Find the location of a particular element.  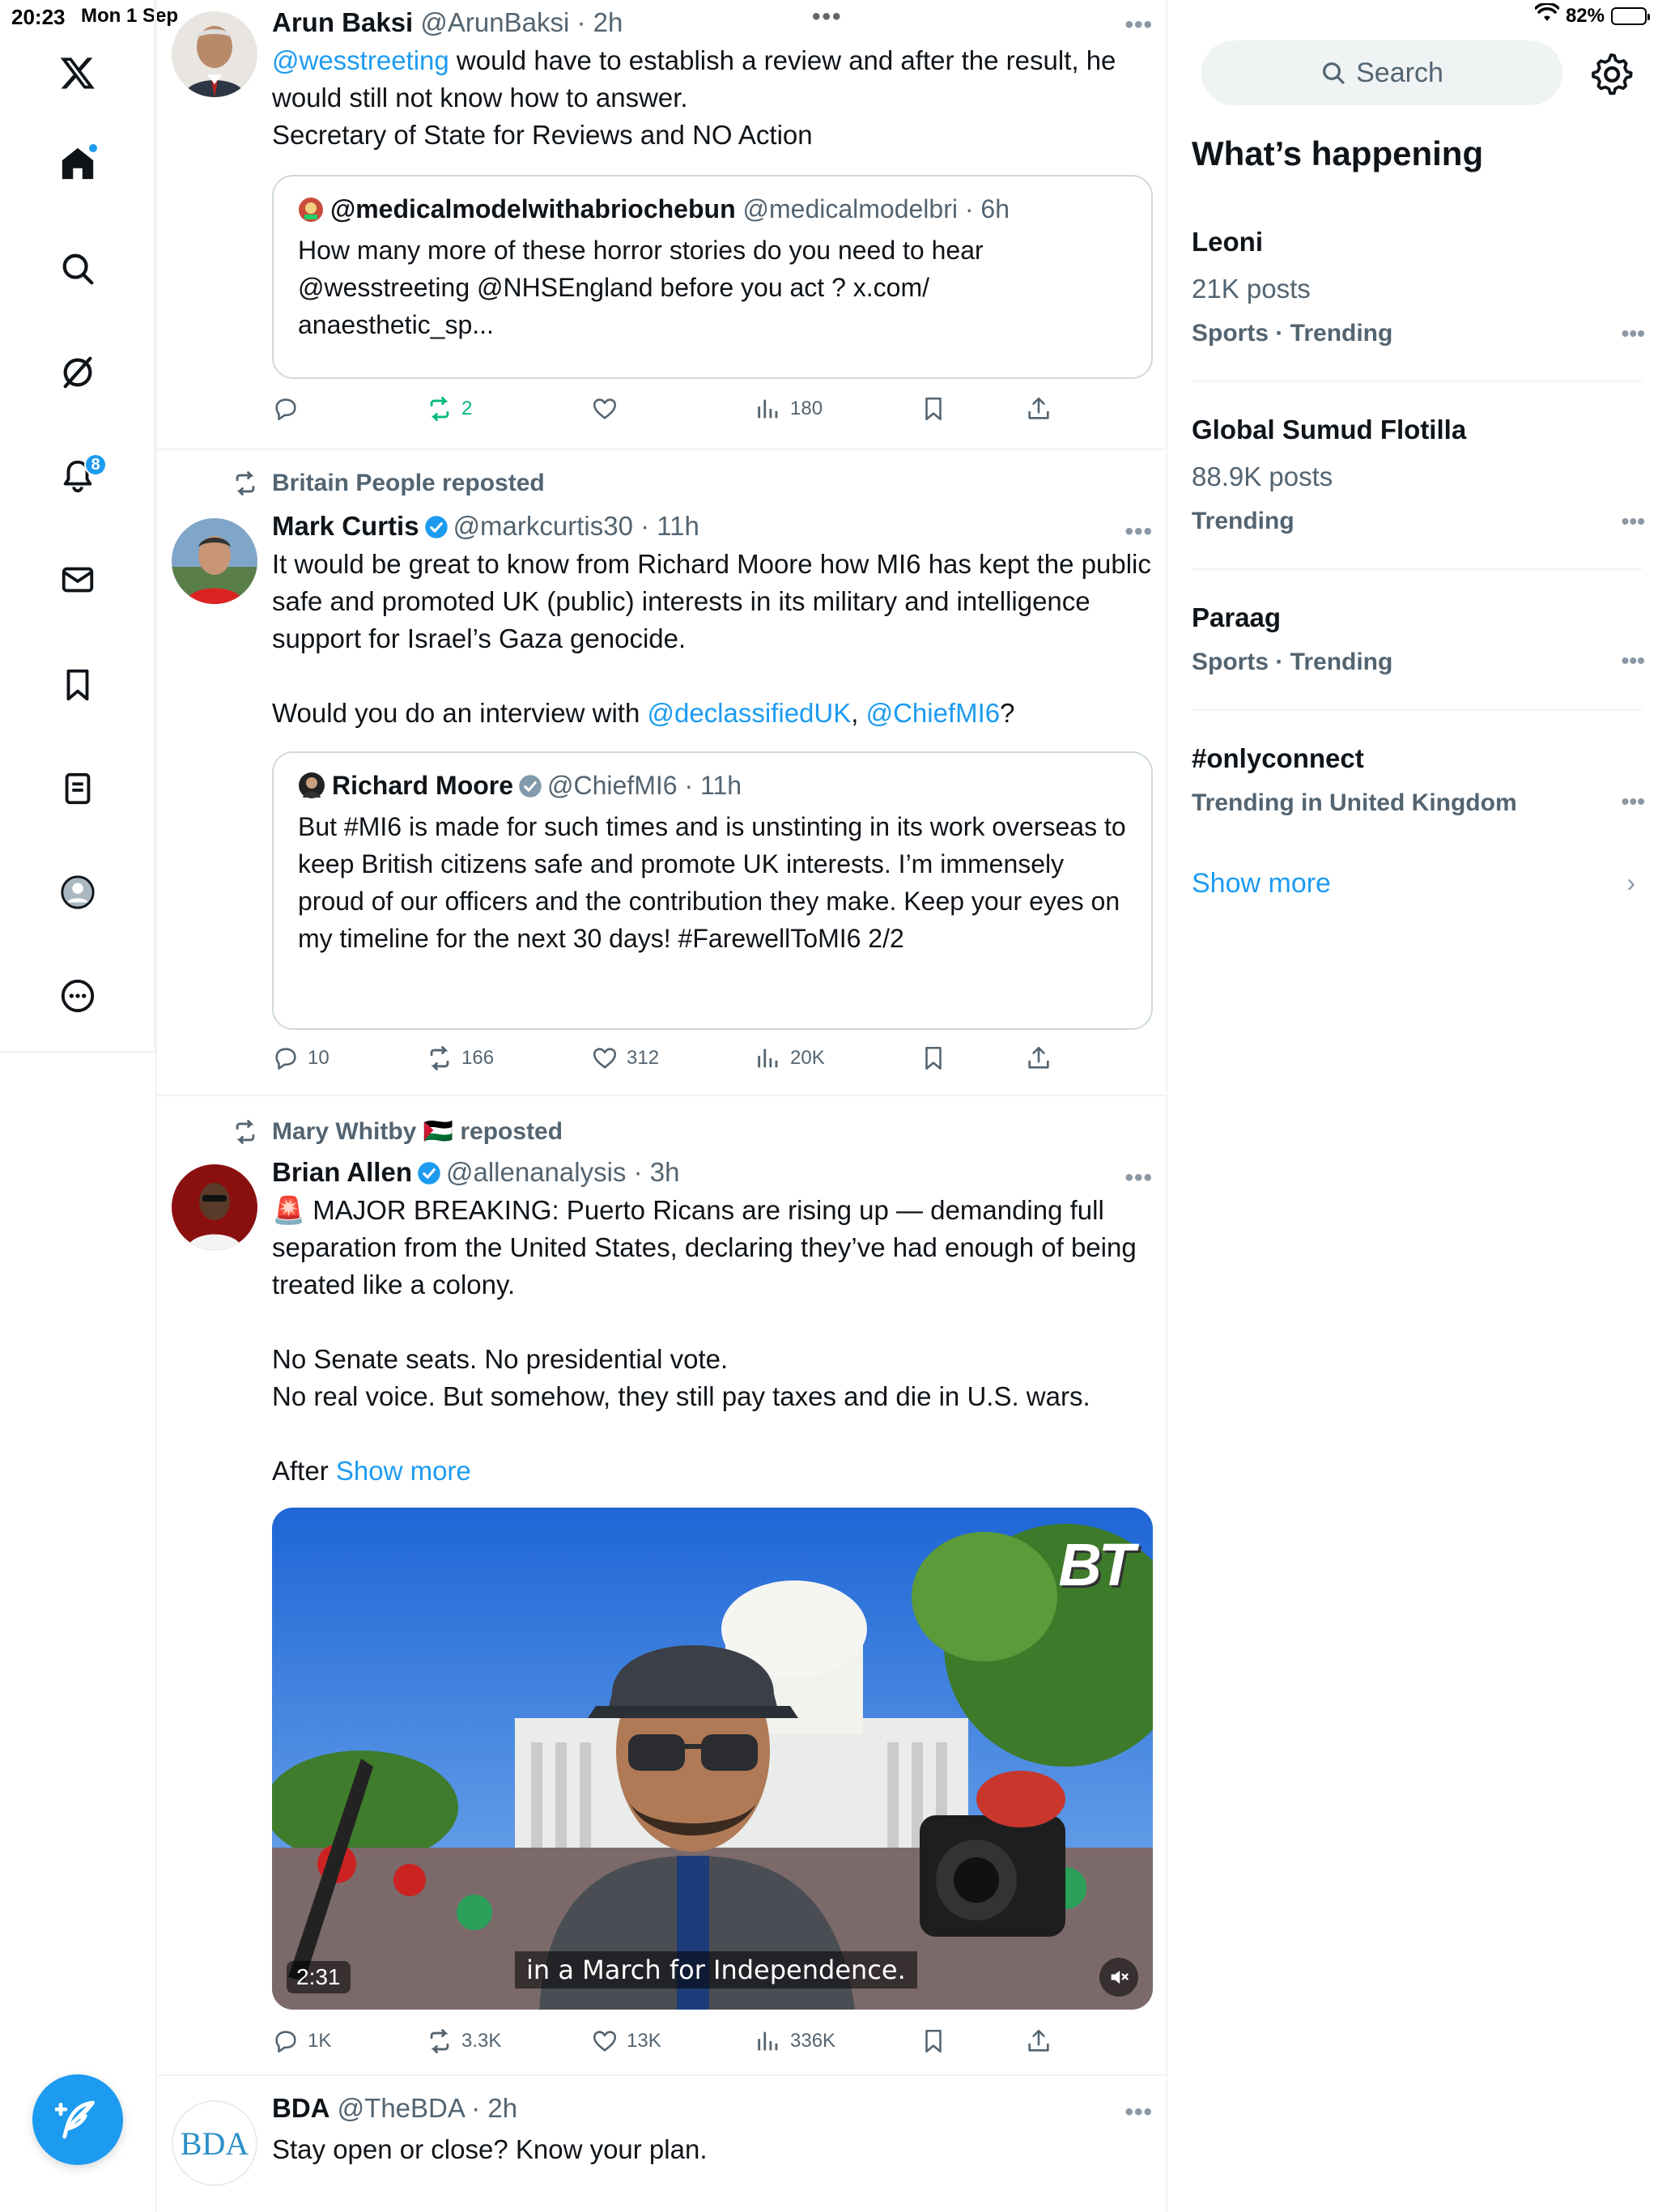

home-icon is located at coordinates (77, 163).